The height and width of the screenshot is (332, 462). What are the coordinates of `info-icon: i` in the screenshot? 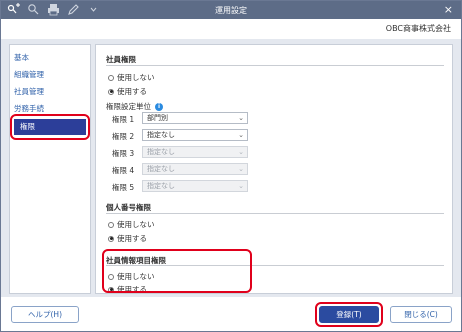 It's located at (159, 106).